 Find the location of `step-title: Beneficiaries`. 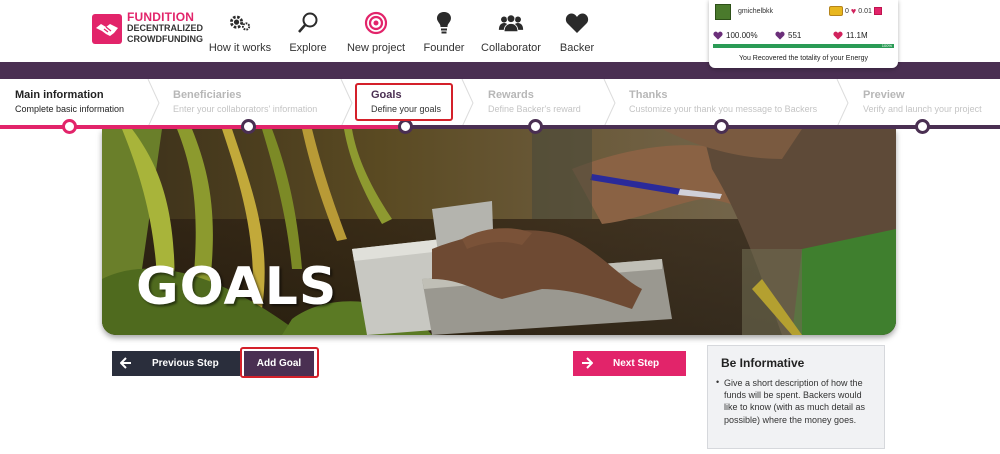

step-title: Beneficiaries is located at coordinates (207, 95).